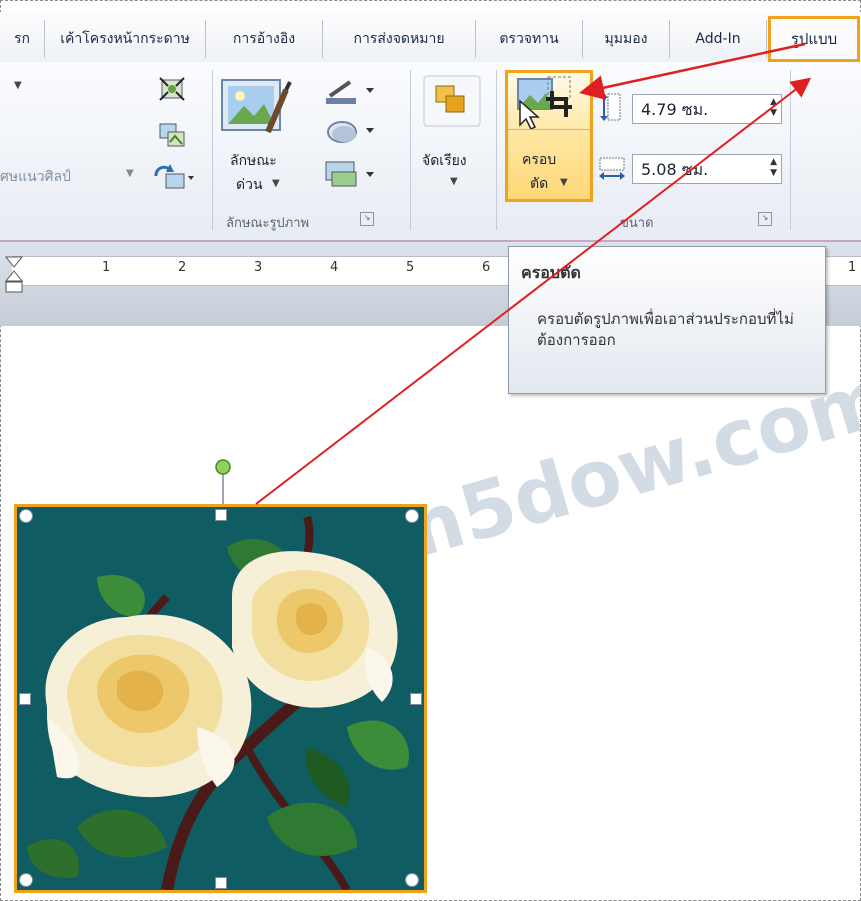 The height and width of the screenshot is (901, 861). Describe the element at coordinates (718, 39) in the screenshot. I see `tab-add-ins: Add-In` at that location.